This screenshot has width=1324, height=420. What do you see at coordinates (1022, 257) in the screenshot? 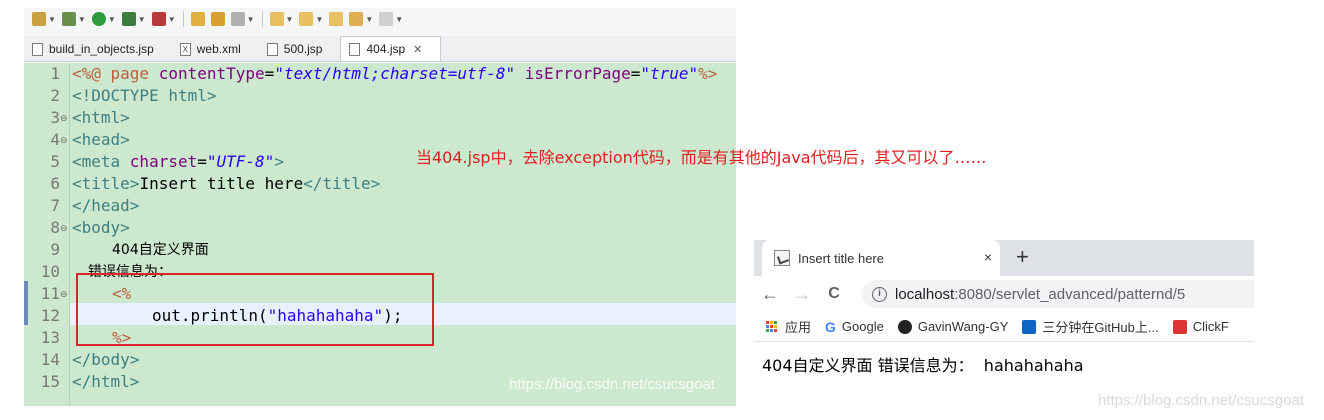
I see `new-tab-icon: +` at bounding box center [1022, 257].